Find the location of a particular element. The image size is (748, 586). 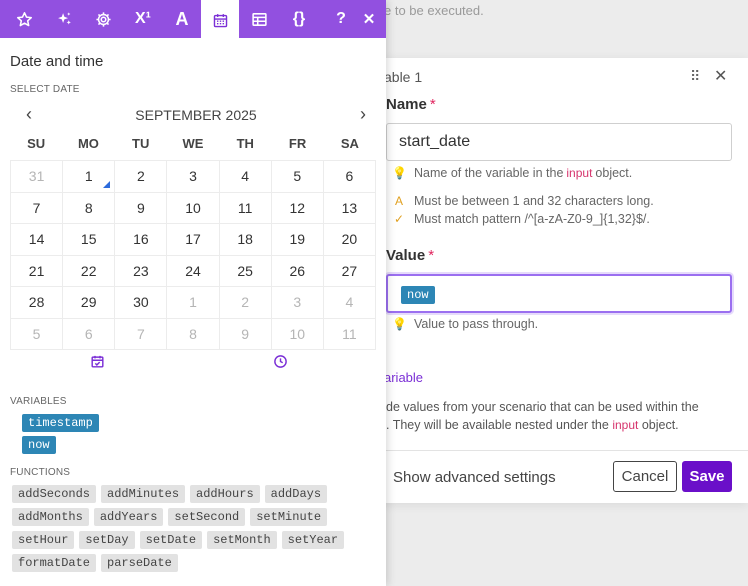

function-item: addSeconds is located at coordinates (54, 494).